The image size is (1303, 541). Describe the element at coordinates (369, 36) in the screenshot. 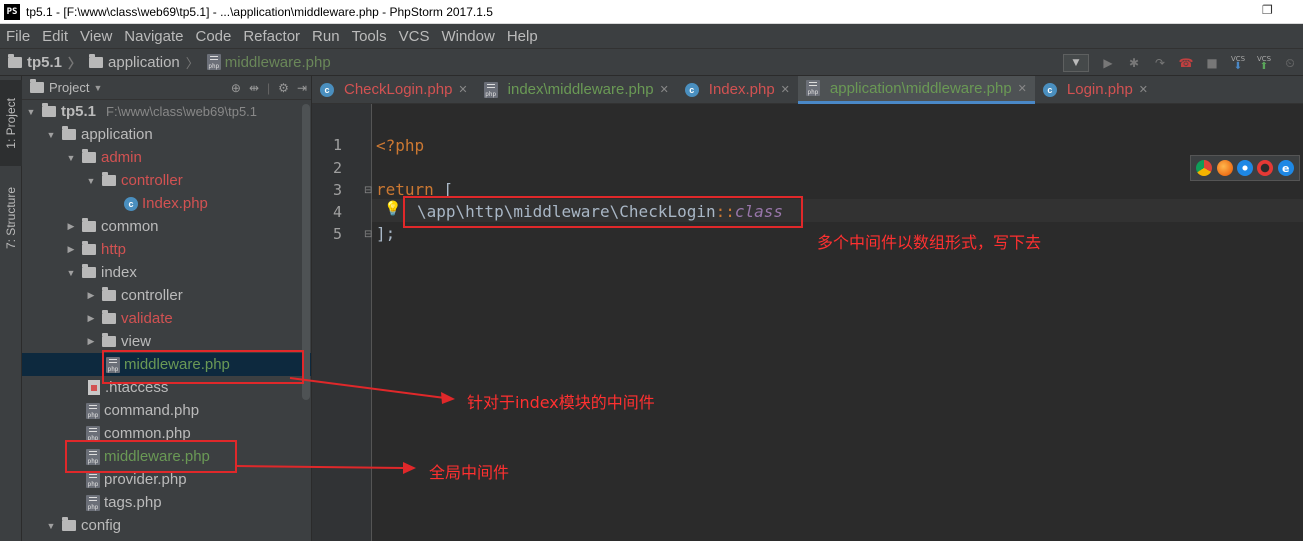

I see `menu-tools: Tools` at that location.